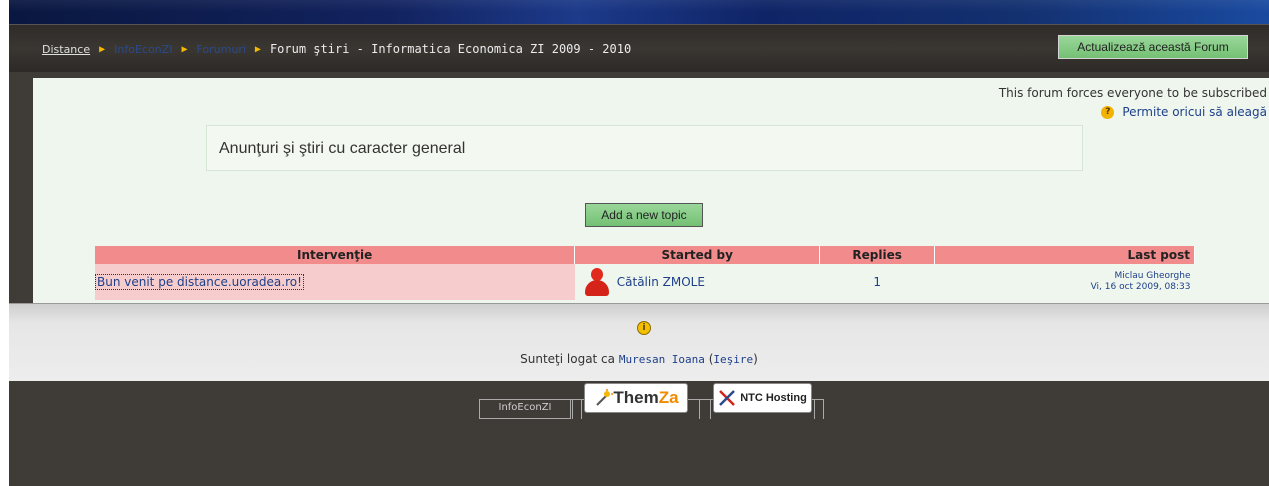 This screenshot has width=1269, height=486. What do you see at coordinates (335, 255) in the screenshot?
I see `column-header-topic: Intervenţie` at bounding box center [335, 255].